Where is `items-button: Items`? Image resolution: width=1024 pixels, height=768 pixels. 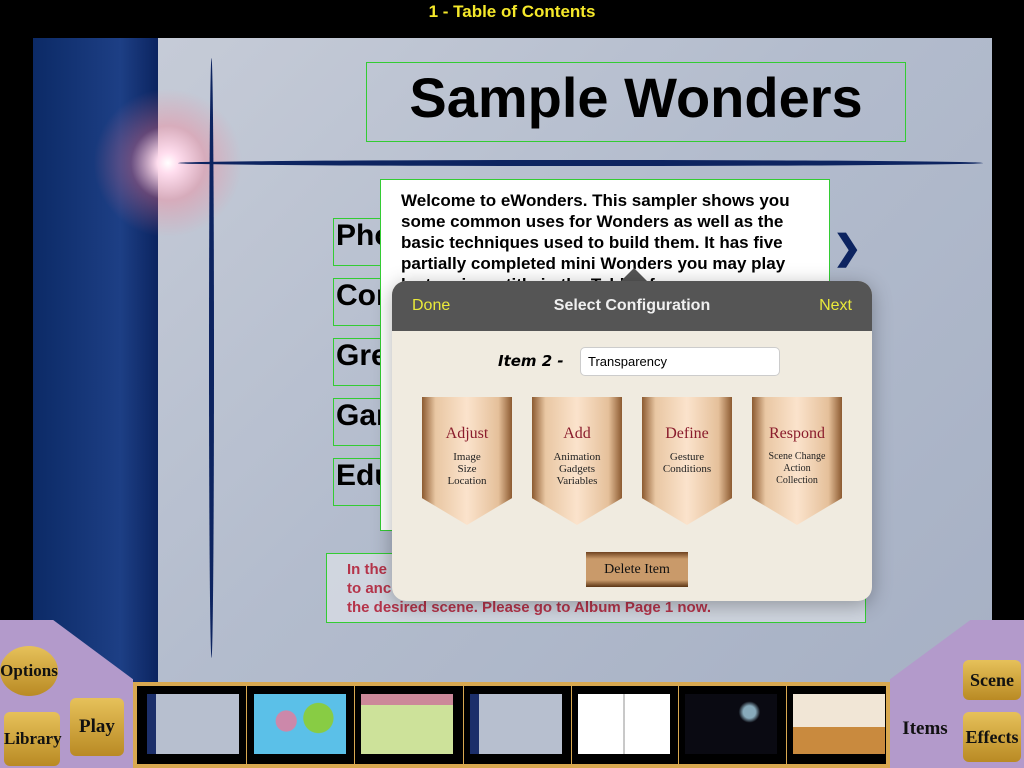
items-button: Items is located at coordinates (925, 729).